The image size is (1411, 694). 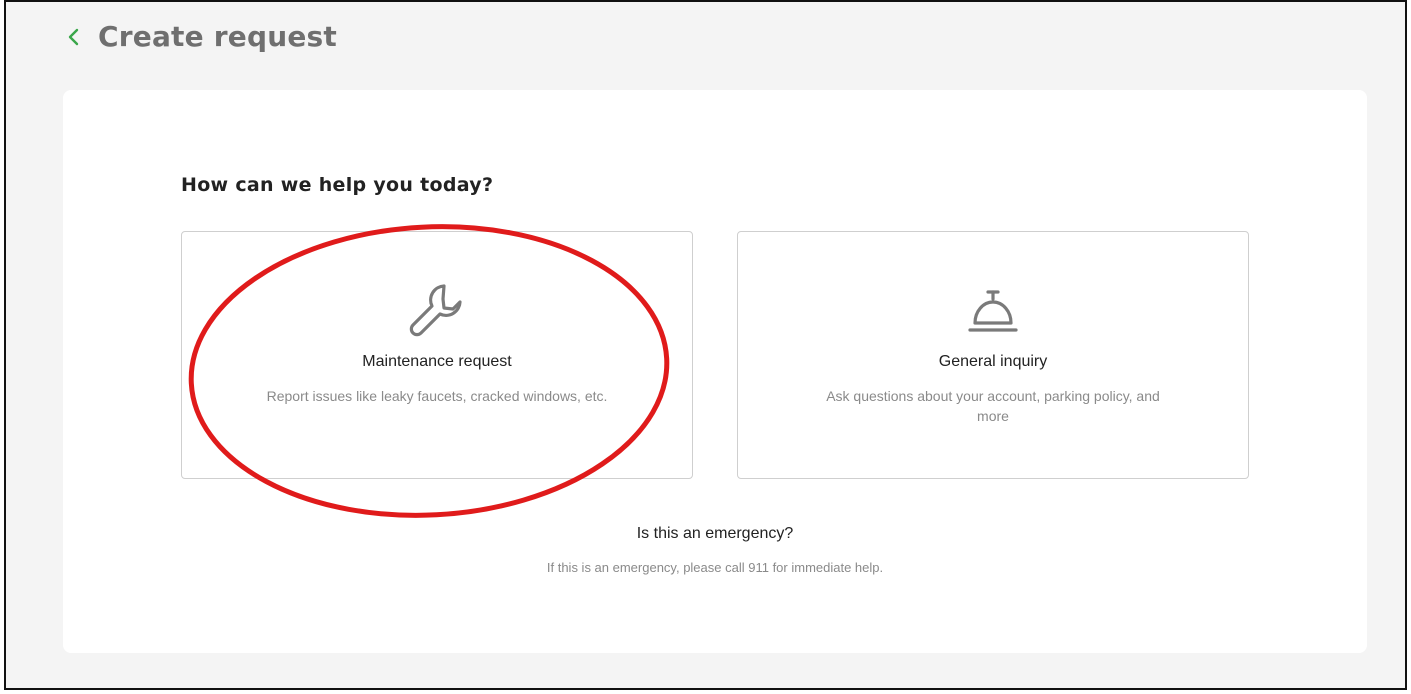 I want to click on chevron-left-icon, so click(x=73, y=36).